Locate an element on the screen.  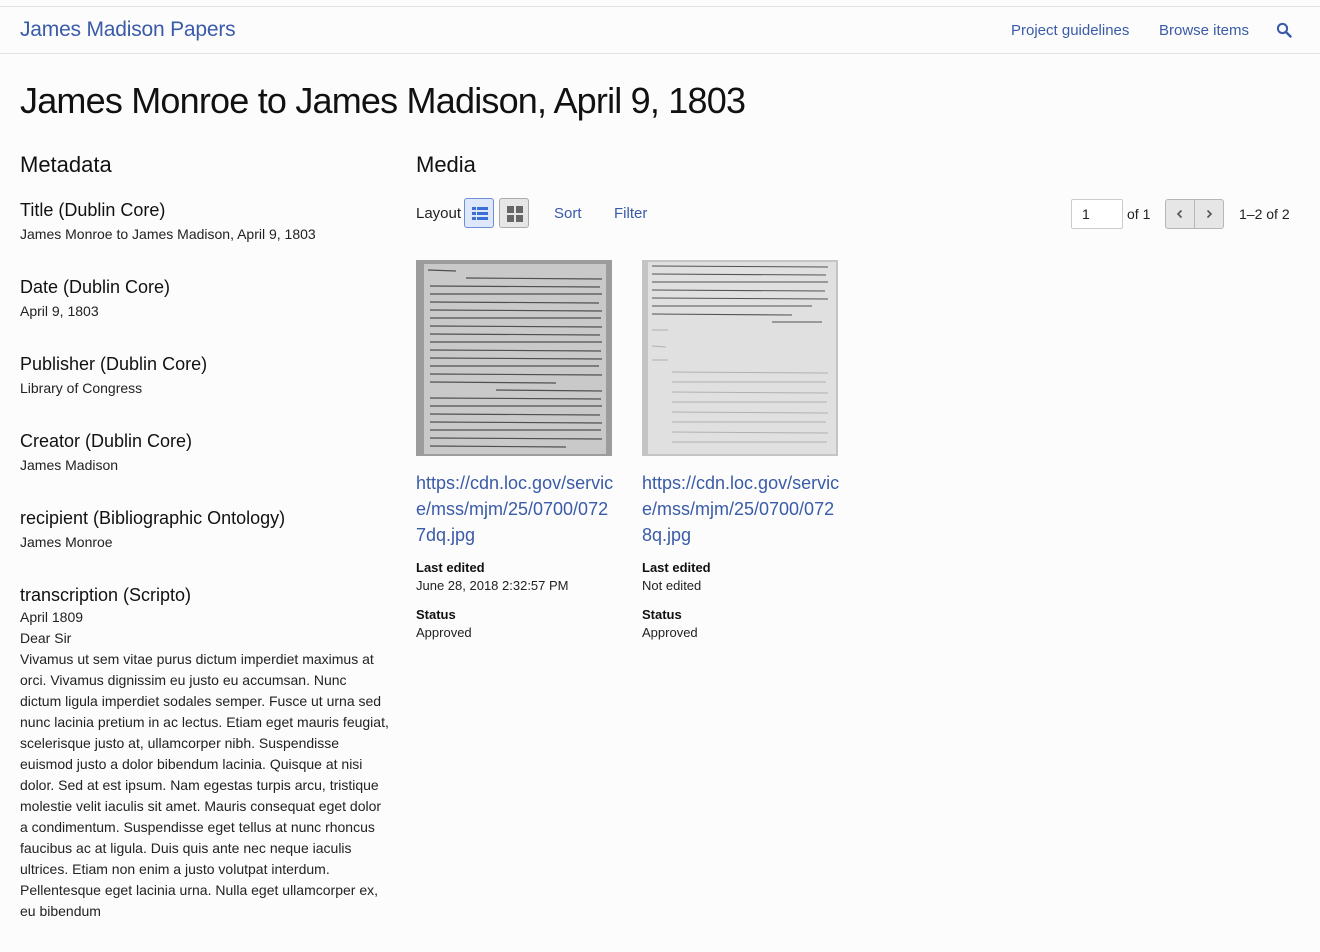
previous-page-button is located at coordinates (1180, 214).